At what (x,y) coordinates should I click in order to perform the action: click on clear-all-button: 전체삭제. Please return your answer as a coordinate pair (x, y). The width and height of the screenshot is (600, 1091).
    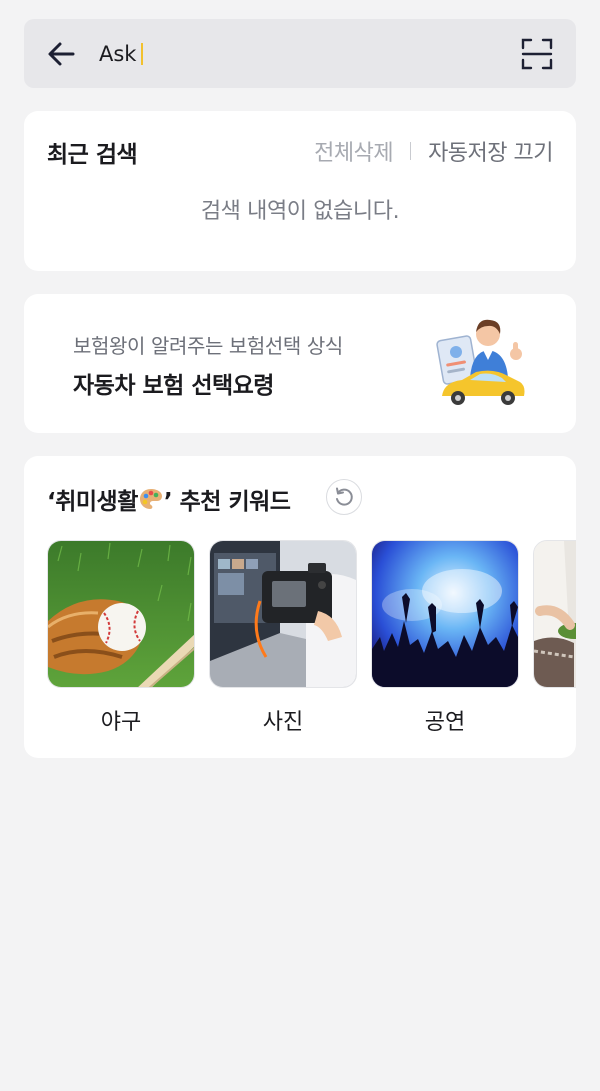
    Looking at the image, I should click on (353, 151).